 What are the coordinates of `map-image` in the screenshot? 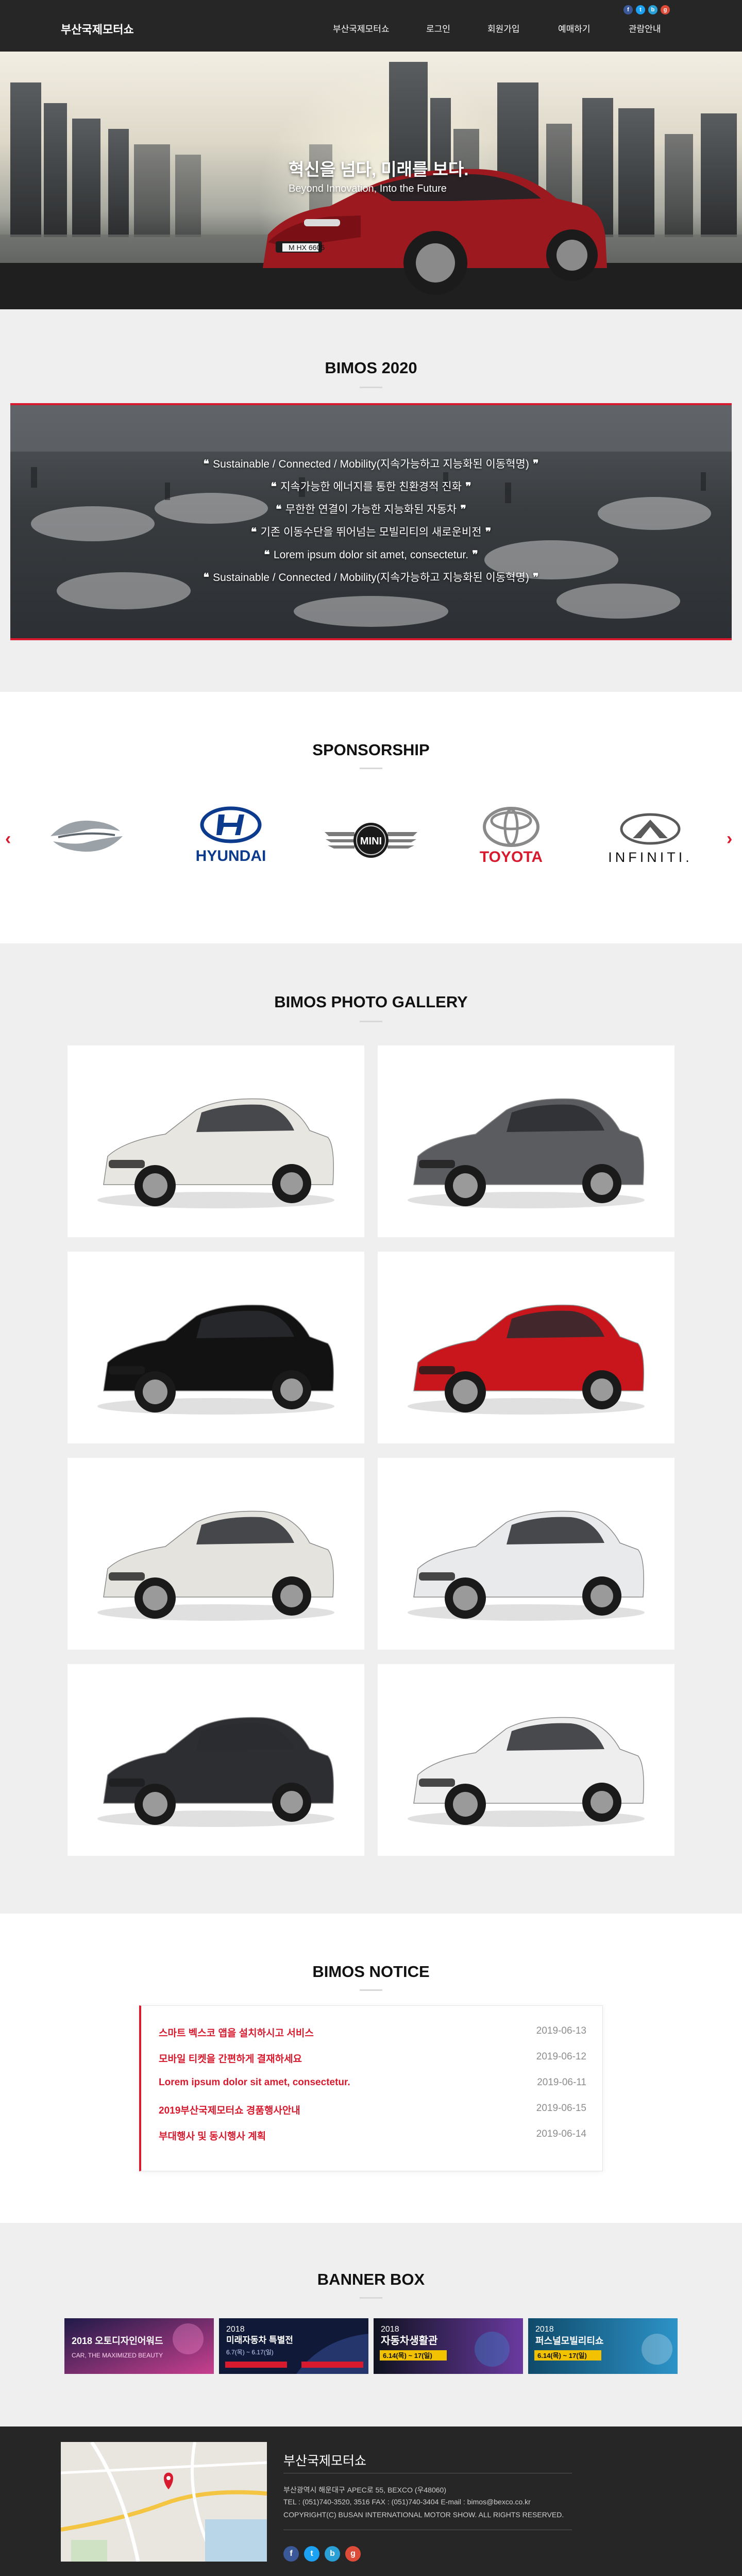 It's located at (164, 2502).